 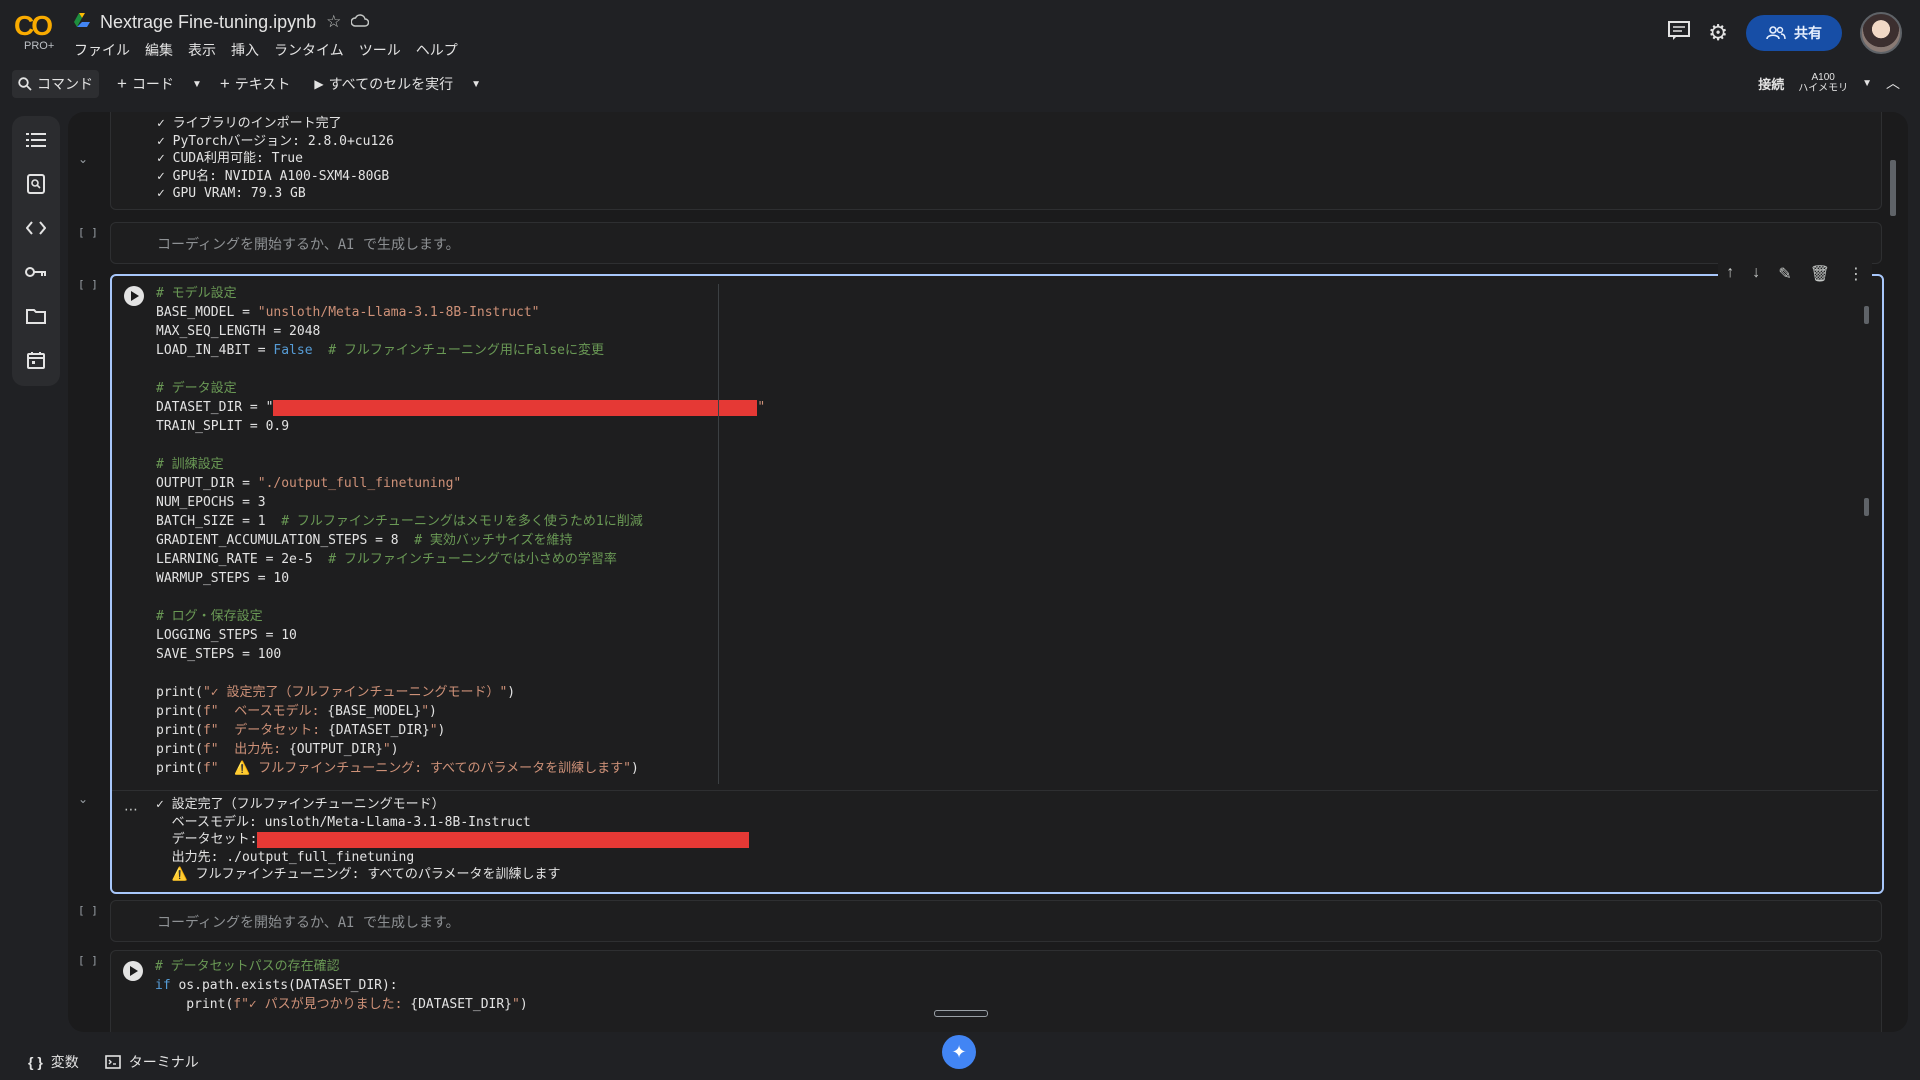 What do you see at coordinates (275, 141) in the screenshot?
I see `output-line: ✓ PyTorchバージョン: 2.8.0+cu126` at bounding box center [275, 141].